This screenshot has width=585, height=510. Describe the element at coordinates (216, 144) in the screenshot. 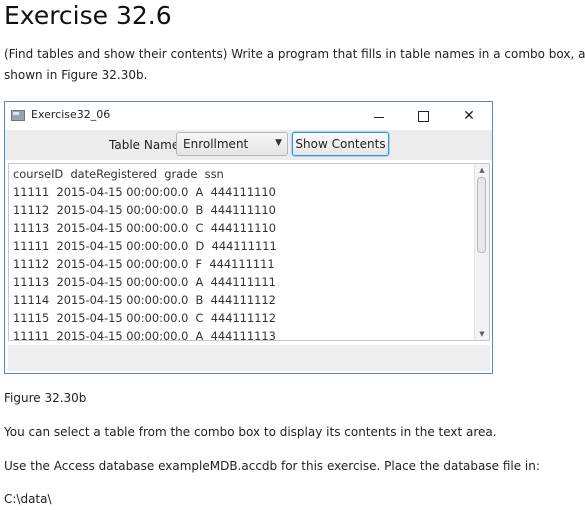

I see `combo-selected-value: Enrollment` at that location.